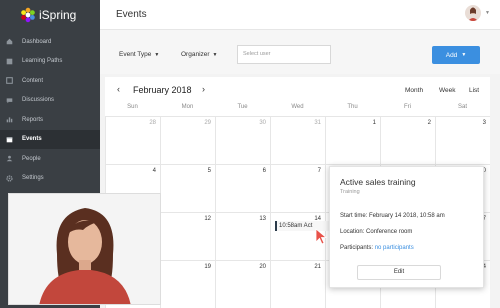 The image size is (500, 308). I want to click on learning-paths-icon, so click(9, 61).